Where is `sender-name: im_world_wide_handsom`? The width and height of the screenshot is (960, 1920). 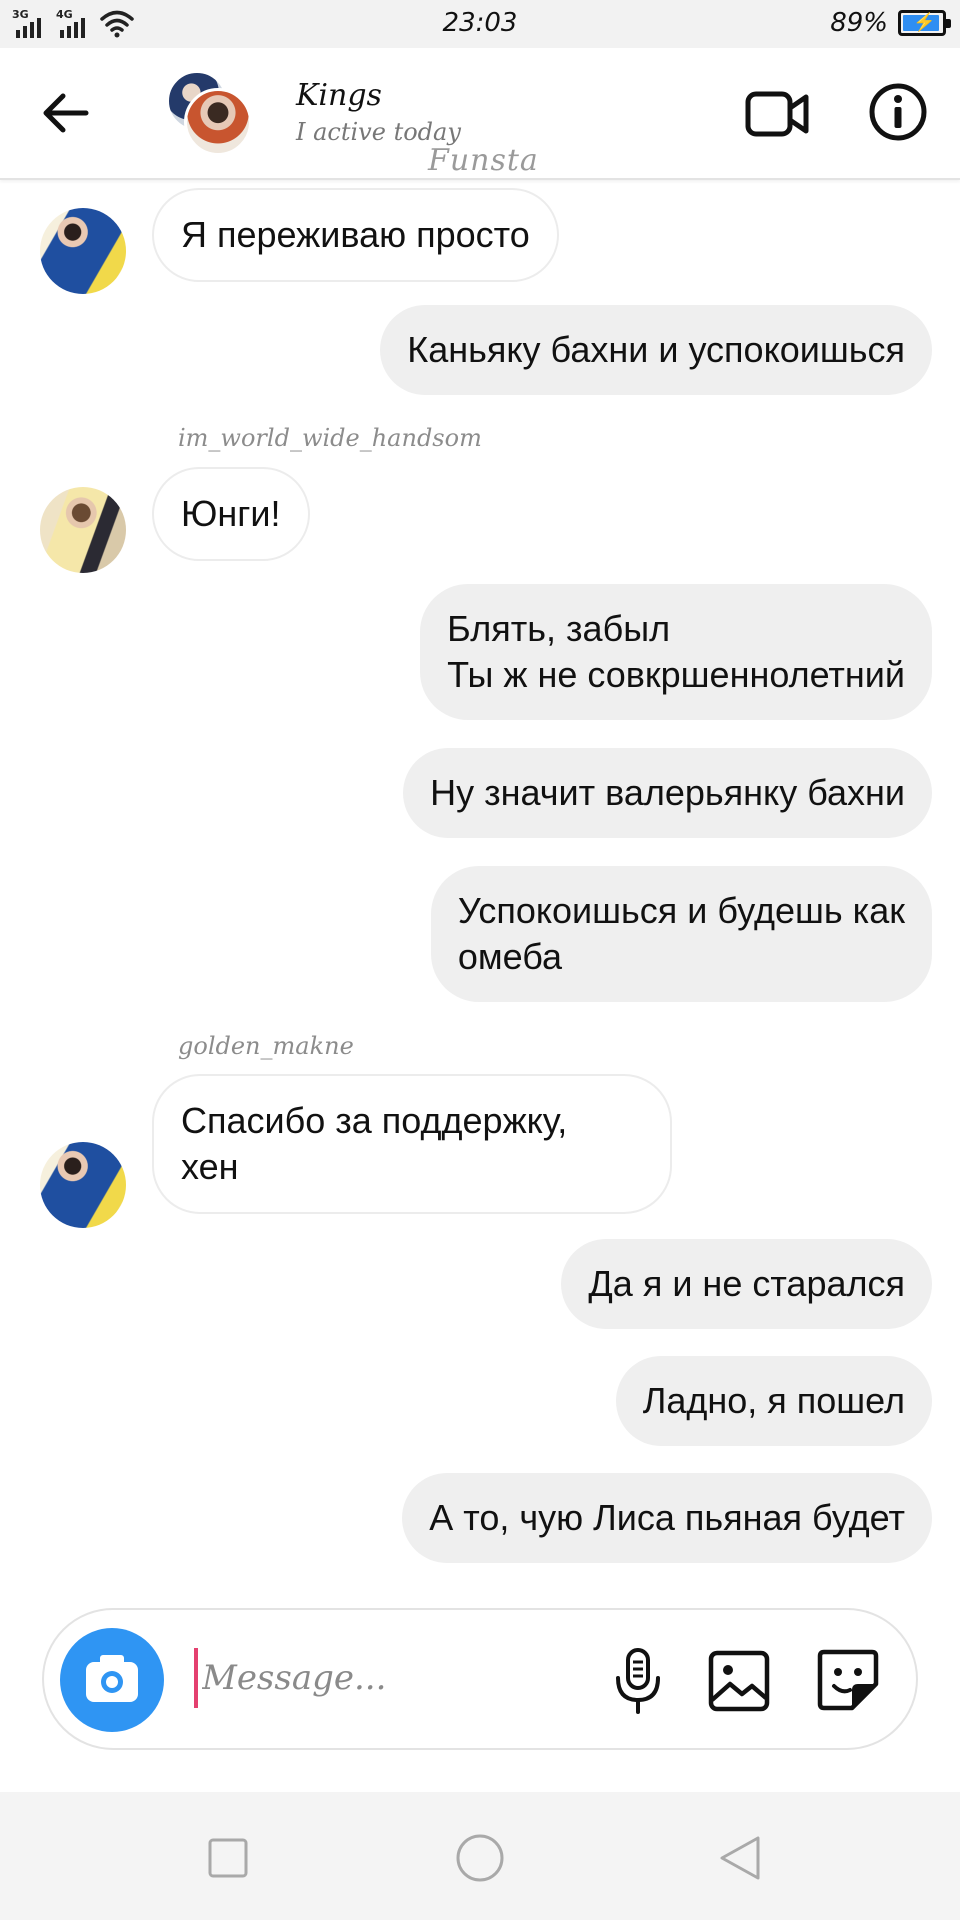
sender-name: im_world_wide_handsom is located at coordinates (330, 438).